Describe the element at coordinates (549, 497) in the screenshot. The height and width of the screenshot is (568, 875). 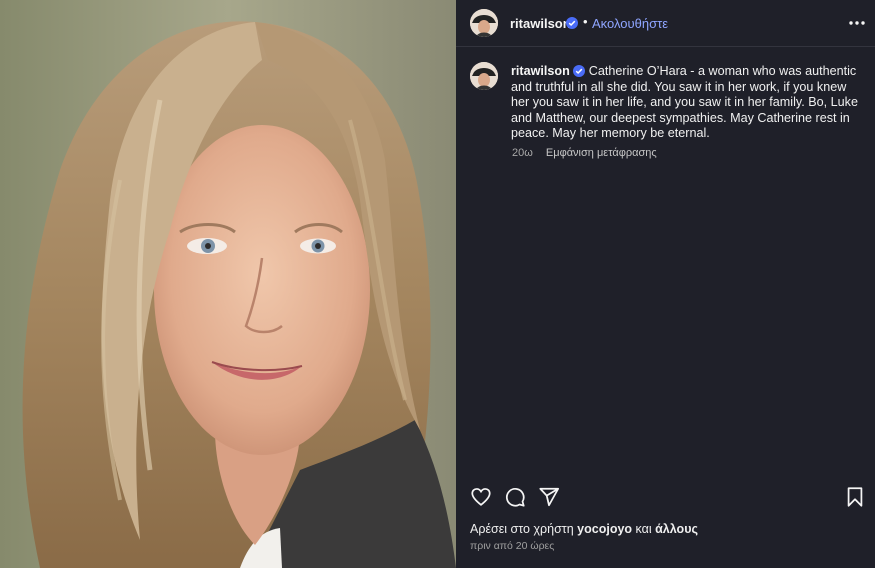
I see `share-icon` at that location.